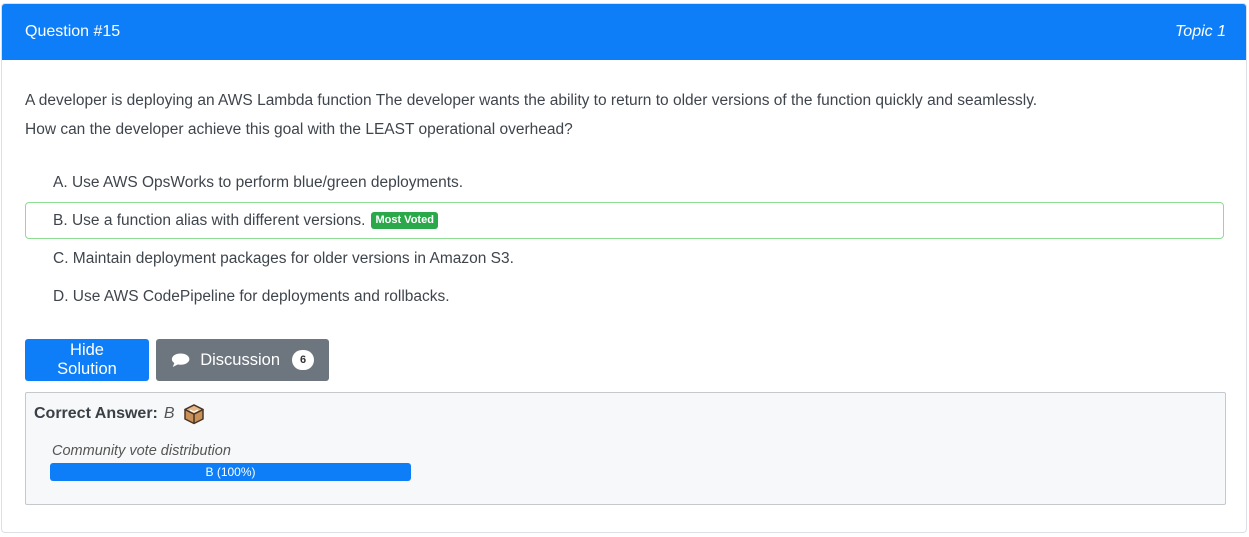  Describe the element at coordinates (73, 31) in the screenshot. I see `question-number: Question #15` at that location.